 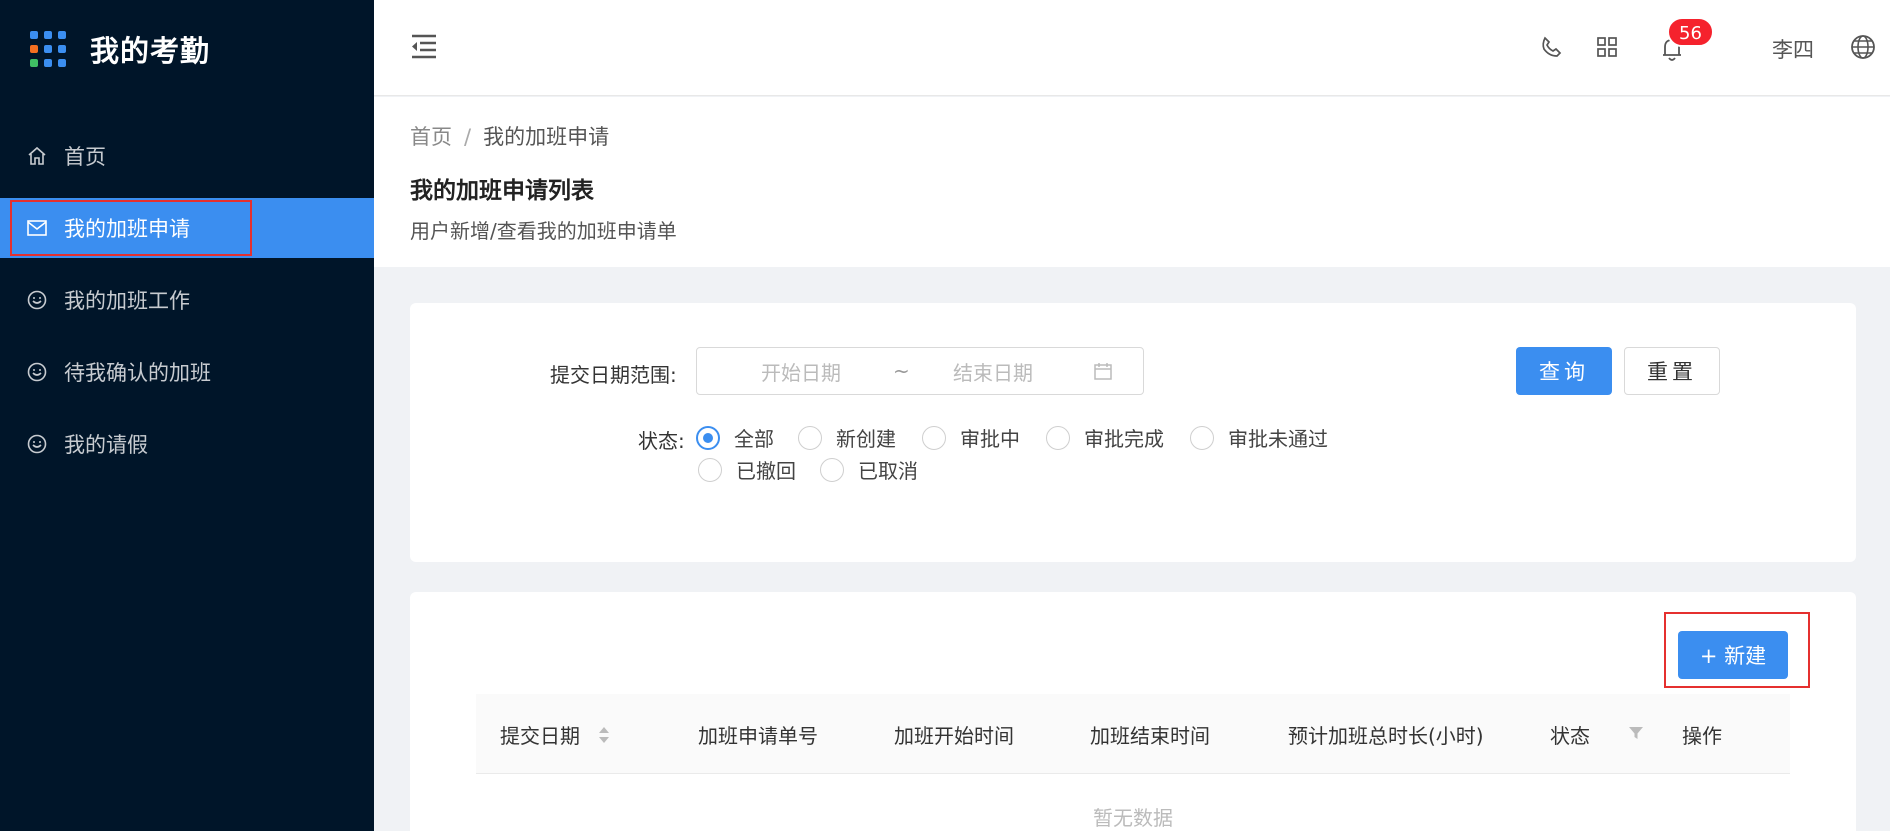 I want to click on sidebar-item-my-overtime-request: 我的加班申请, so click(x=187, y=228).